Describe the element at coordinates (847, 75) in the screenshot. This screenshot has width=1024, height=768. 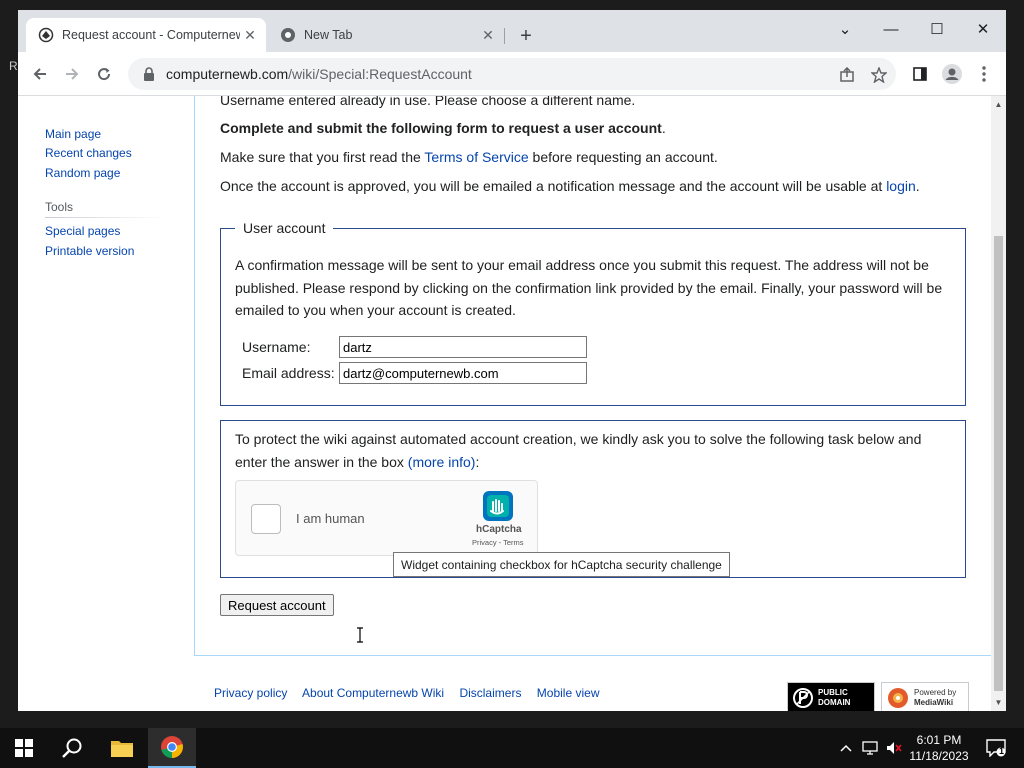
I see `share-icon` at that location.